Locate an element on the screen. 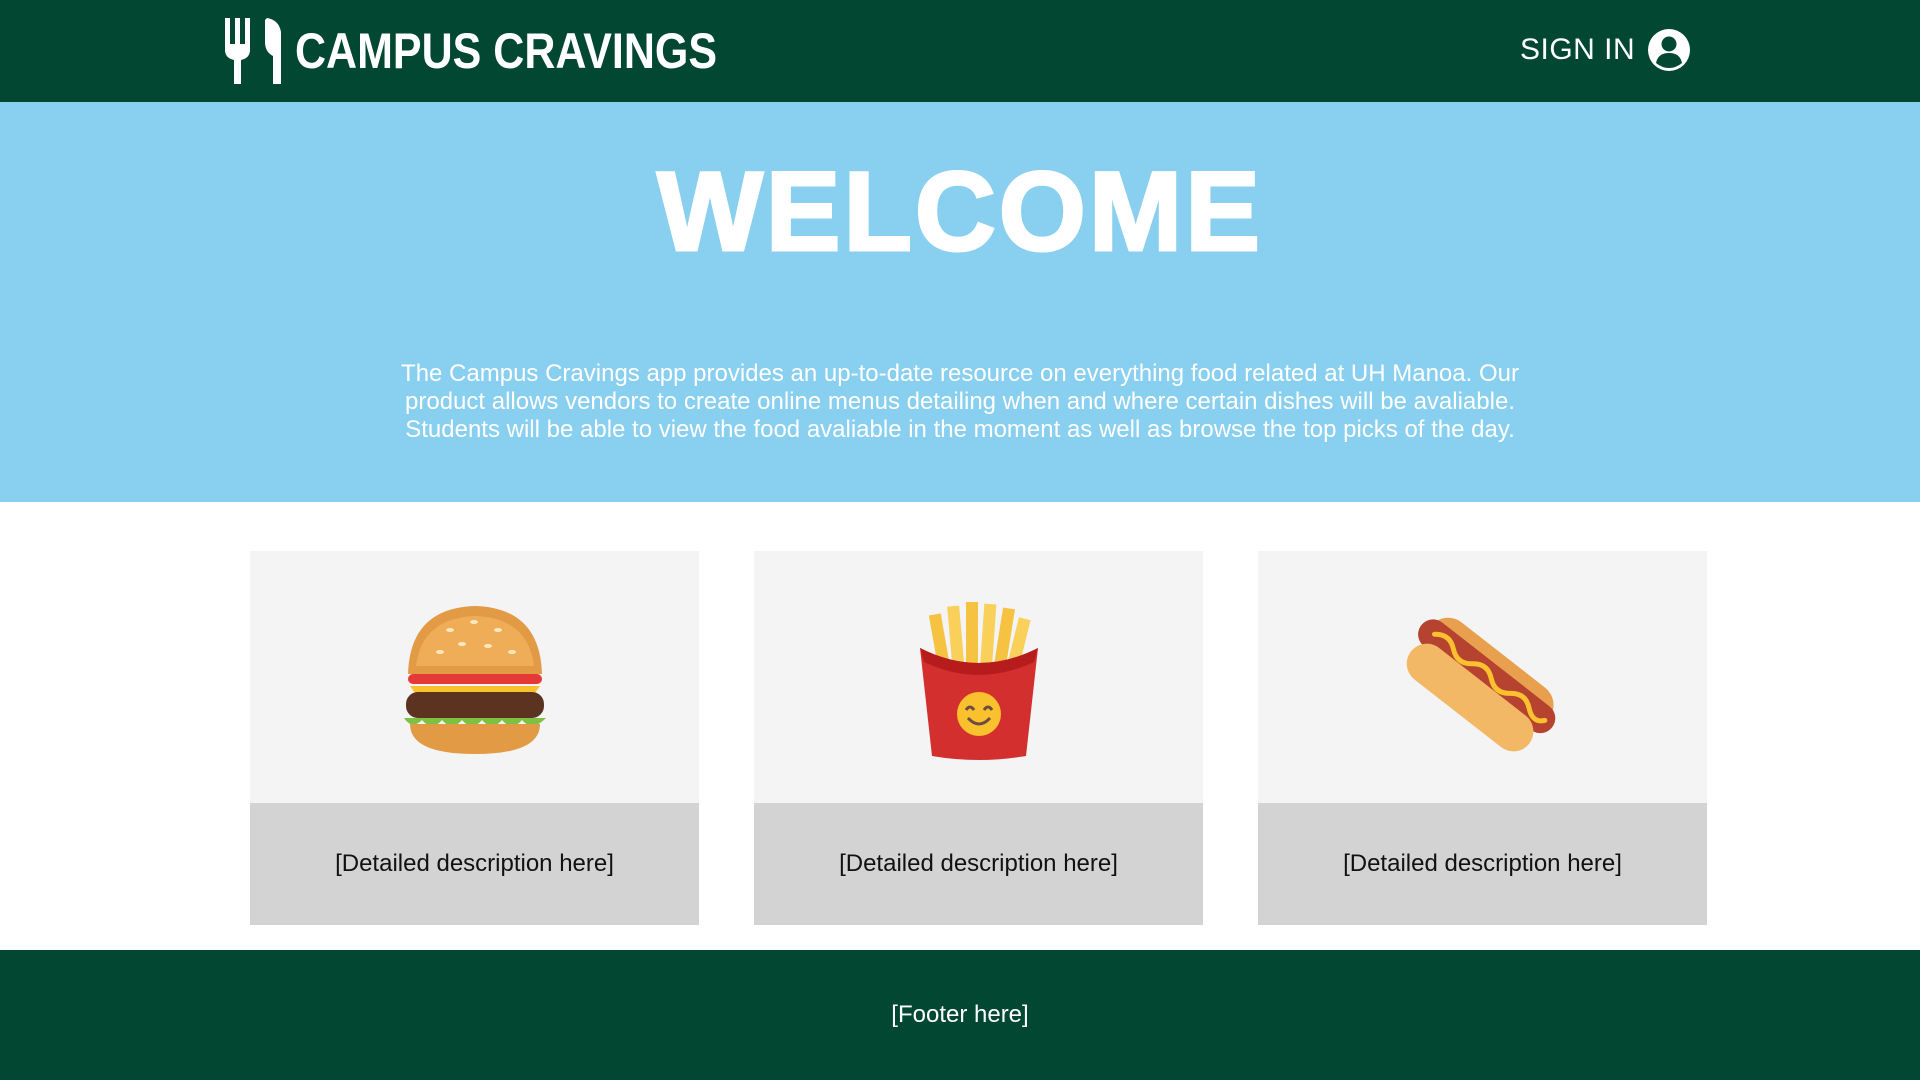  hot-dog-icon is located at coordinates (1481, 684).